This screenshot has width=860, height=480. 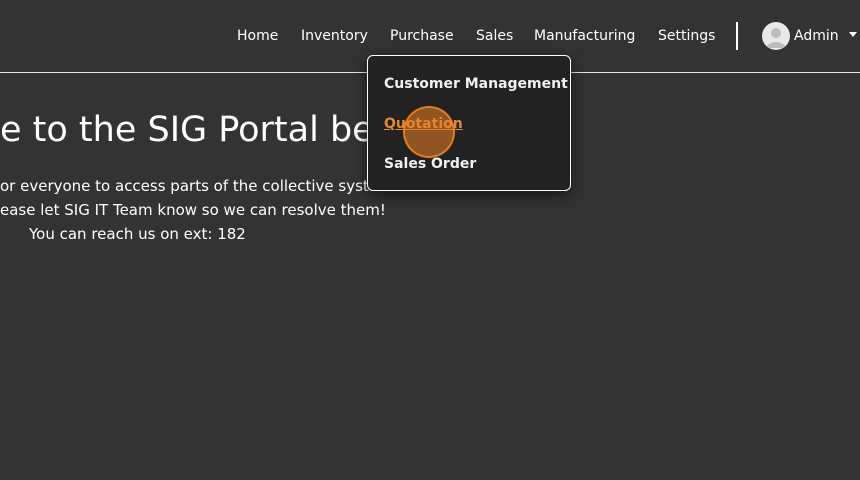 What do you see at coordinates (776, 36) in the screenshot?
I see `user-avatar-icon` at bounding box center [776, 36].